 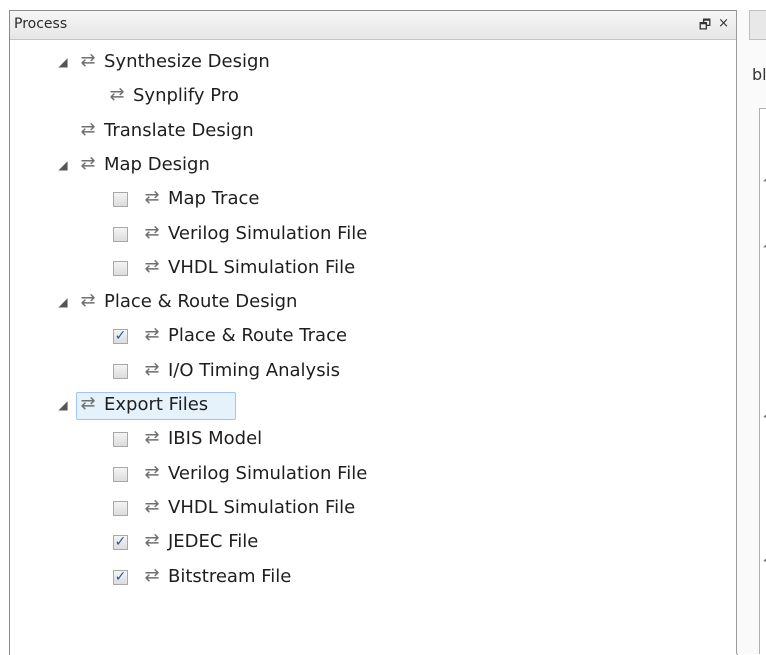 I want to click on tree-item-label: Synthesize Design, so click(x=187, y=61).